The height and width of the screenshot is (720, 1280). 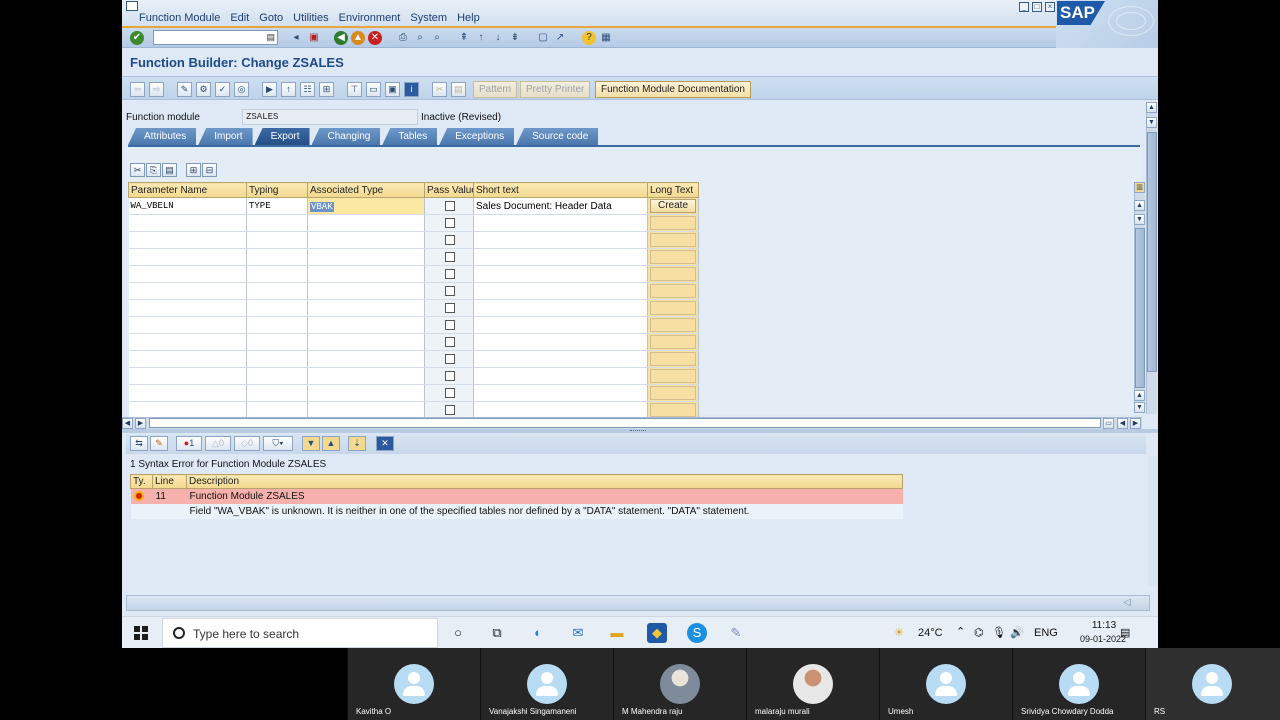 What do you see at coordinates (625, 423) in the screenshot?
I see `horizontal-scroll-thumb` at bounding box center [625, 423].